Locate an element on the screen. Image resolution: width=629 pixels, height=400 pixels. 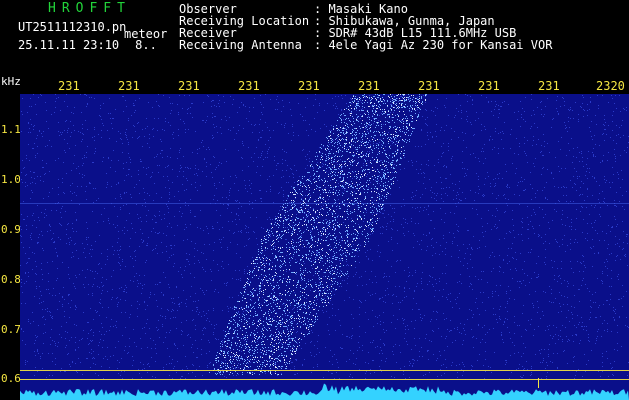
reference-line-upper is located at coordinates (324, 370).